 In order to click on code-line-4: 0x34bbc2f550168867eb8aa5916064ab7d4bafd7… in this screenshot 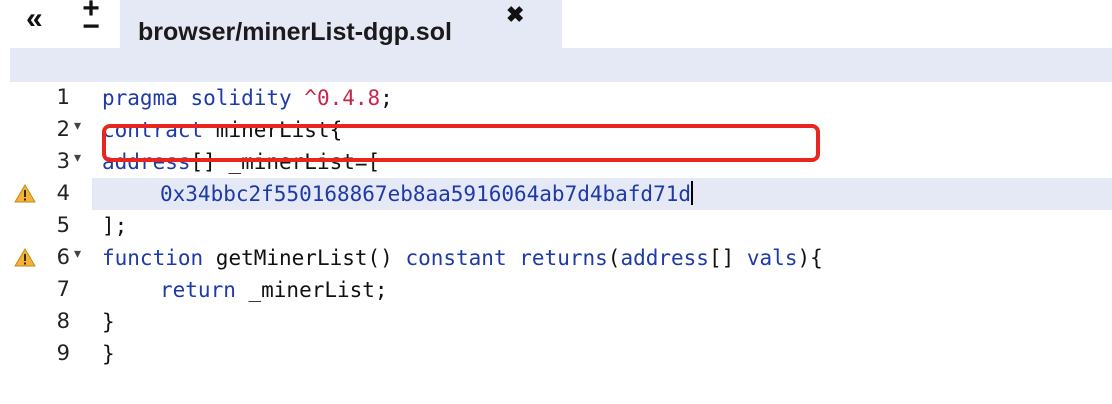, I will do `click(427, 194)`.